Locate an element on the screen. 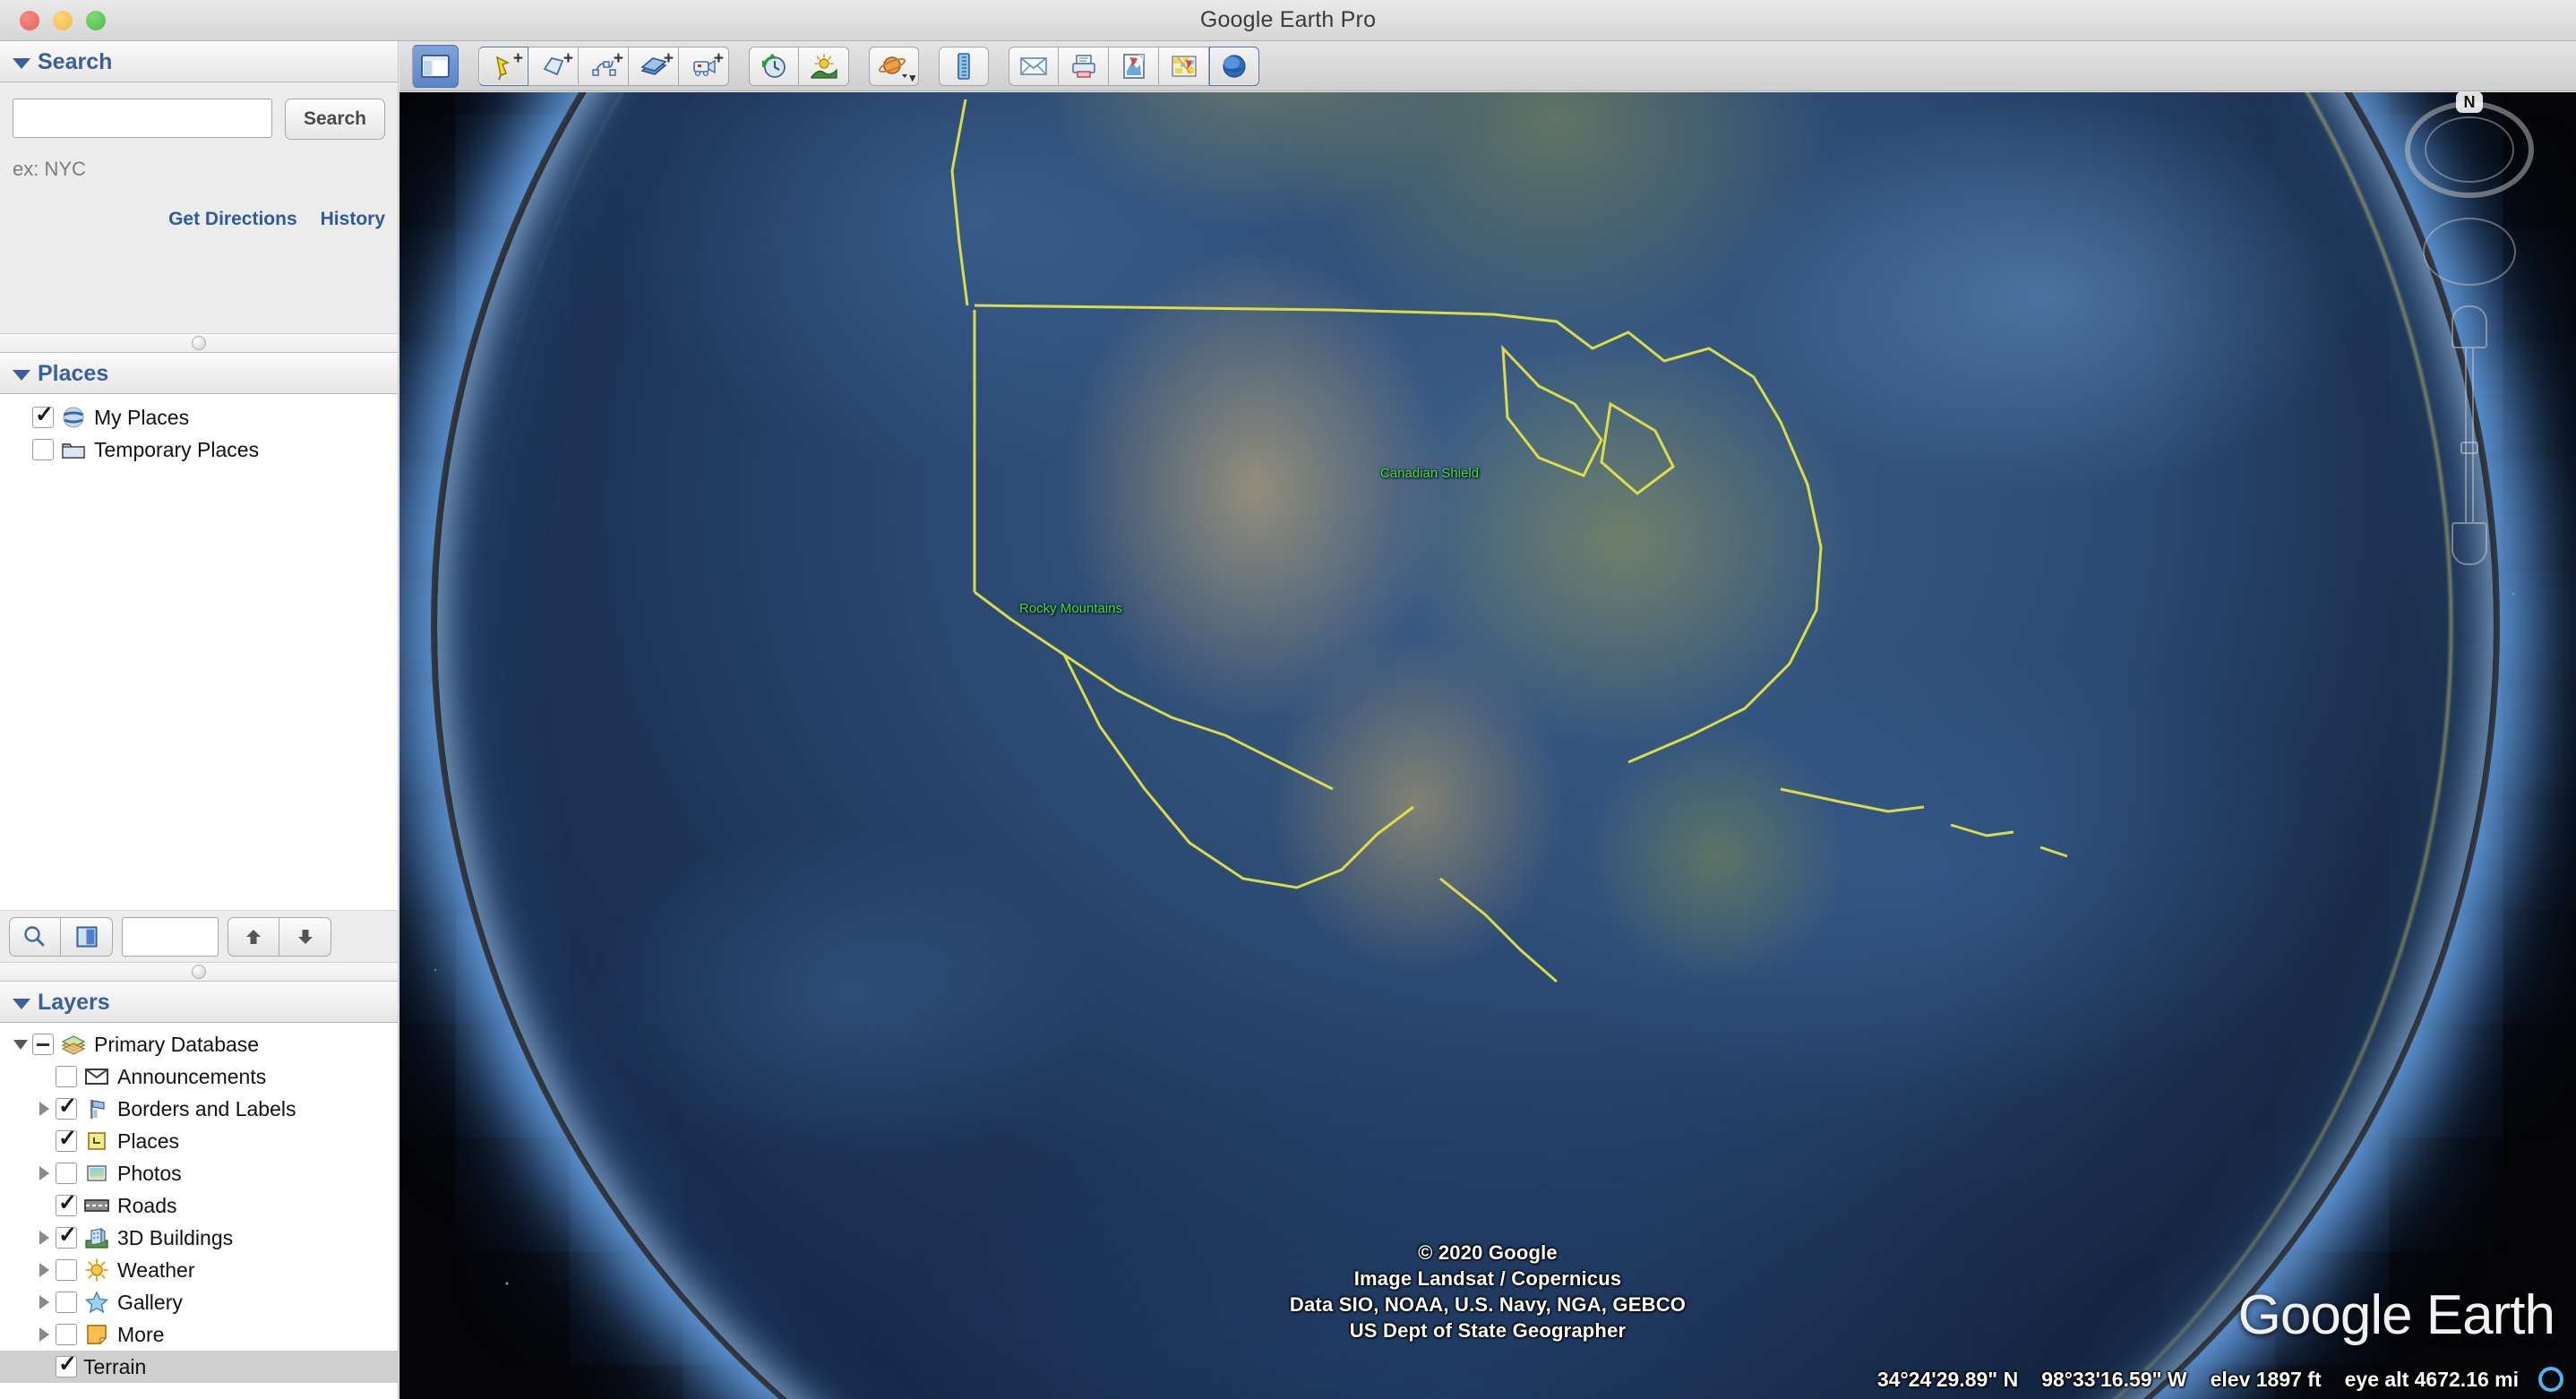 This screenshot has height=1399, width=2576. move-down-button is located at coordinates (305, 936).